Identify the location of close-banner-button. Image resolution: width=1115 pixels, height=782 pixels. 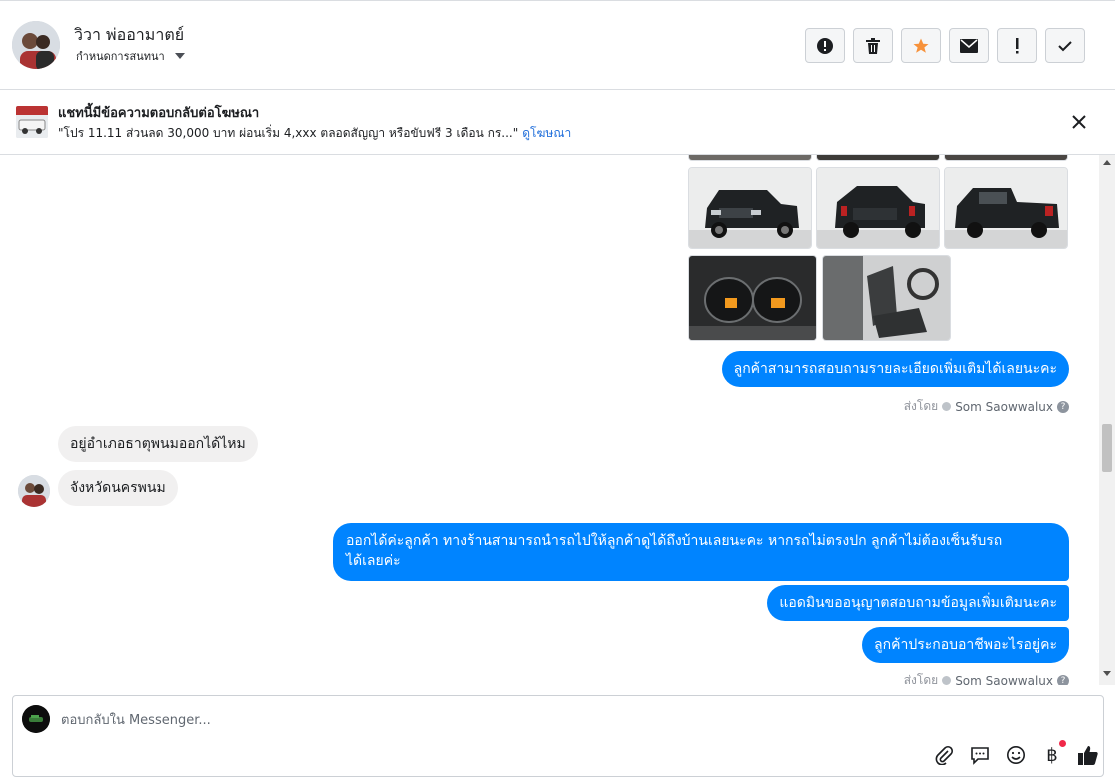
(1079, 122).